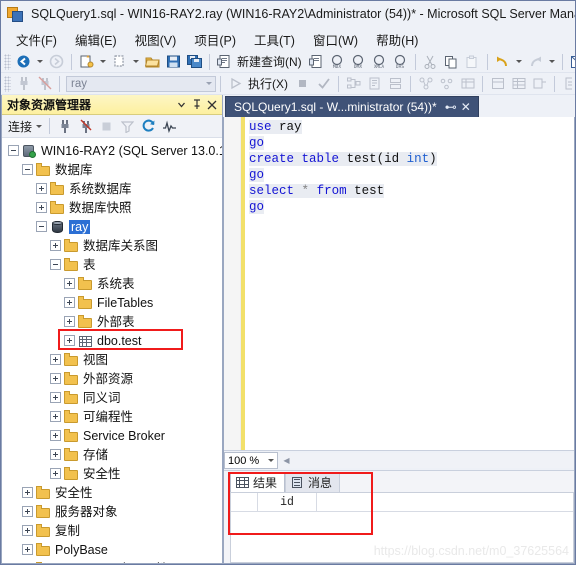  I want to click on database-combo: ray, so click(141, 83).